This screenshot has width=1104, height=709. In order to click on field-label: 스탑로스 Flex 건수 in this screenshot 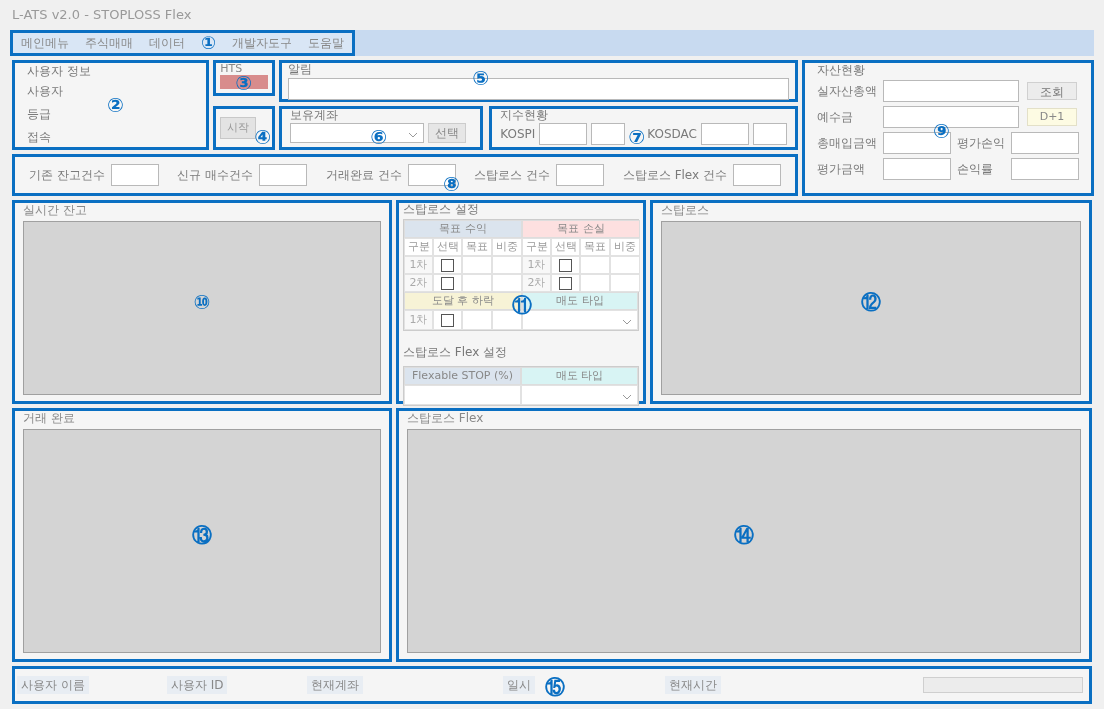, I will do `click(674, 175)`.